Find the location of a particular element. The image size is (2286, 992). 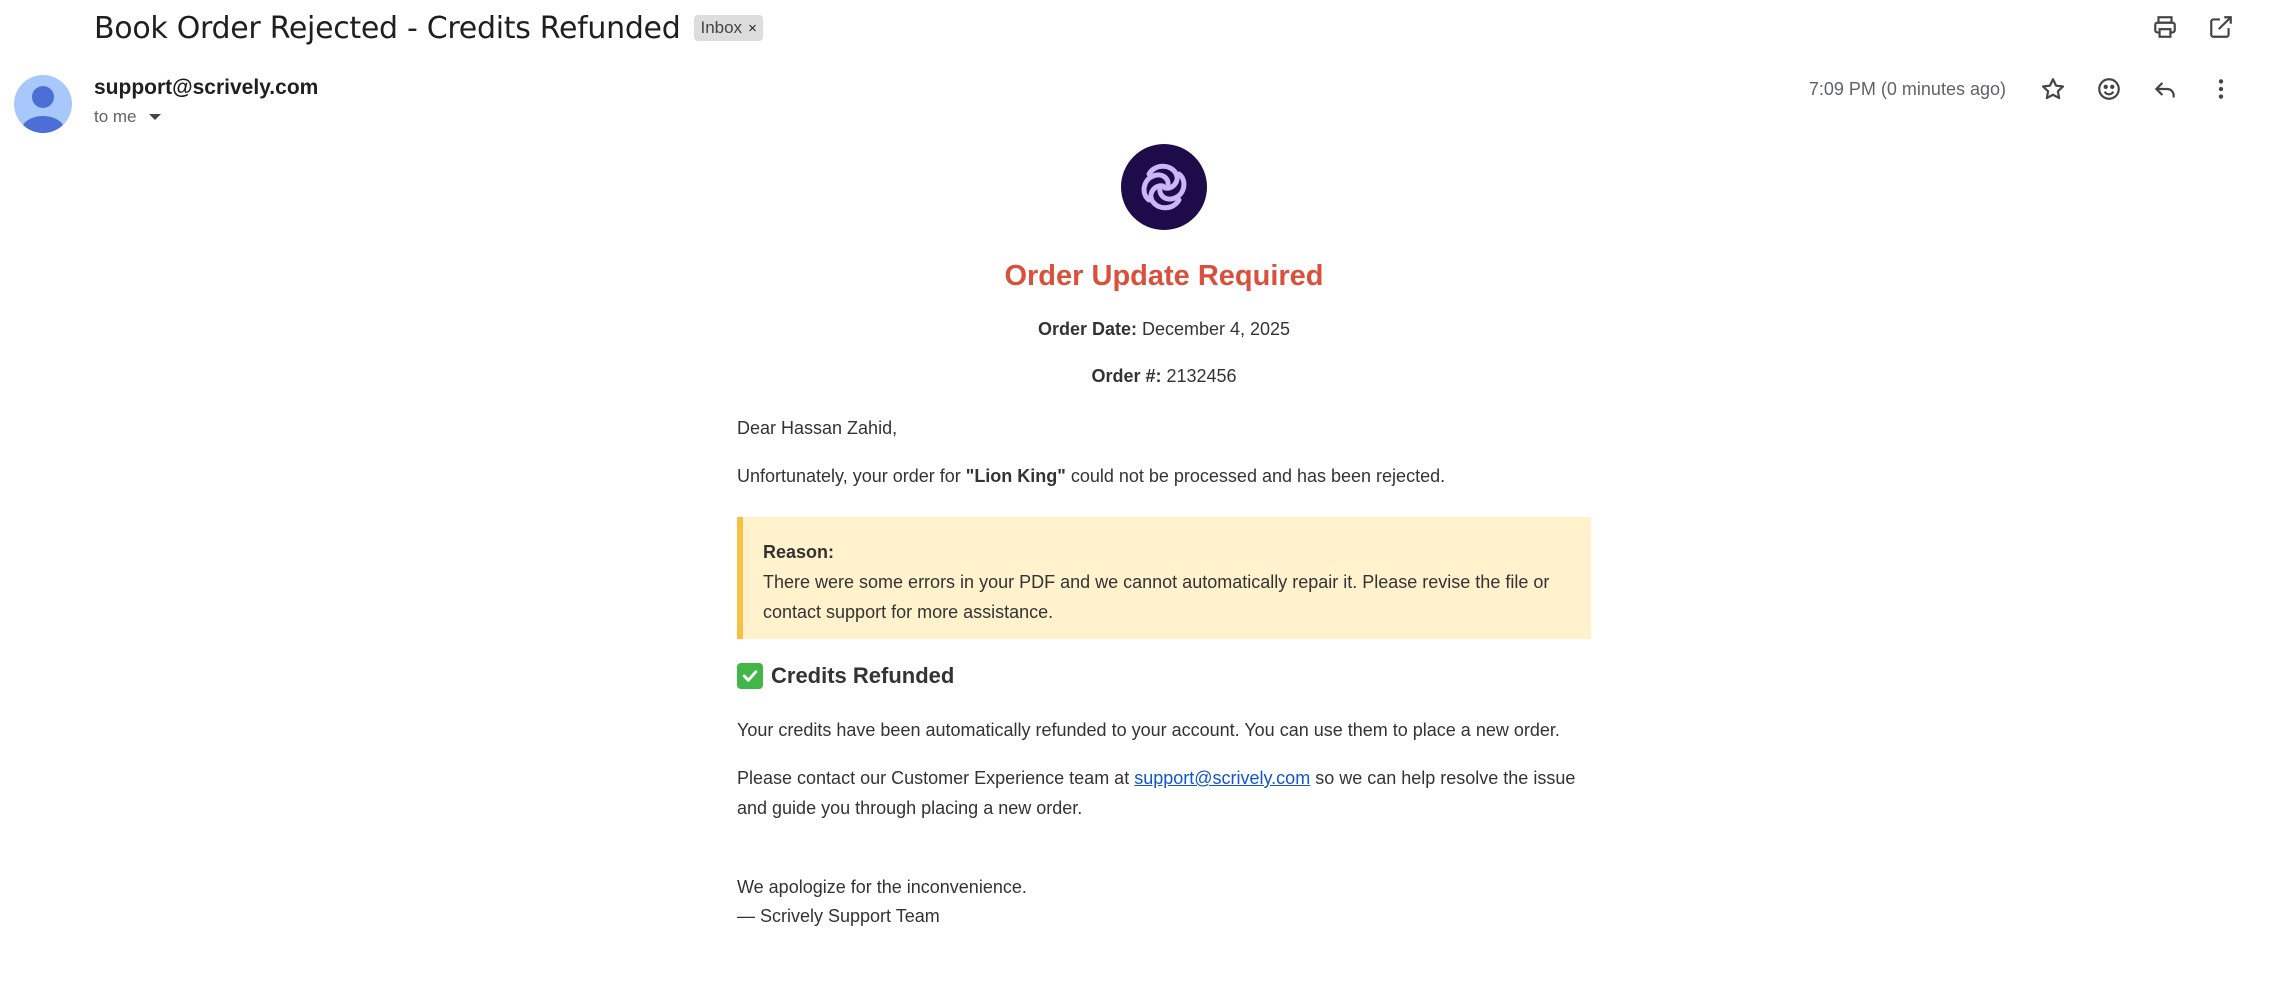

print-icon is located at coordinates (2165, 27).